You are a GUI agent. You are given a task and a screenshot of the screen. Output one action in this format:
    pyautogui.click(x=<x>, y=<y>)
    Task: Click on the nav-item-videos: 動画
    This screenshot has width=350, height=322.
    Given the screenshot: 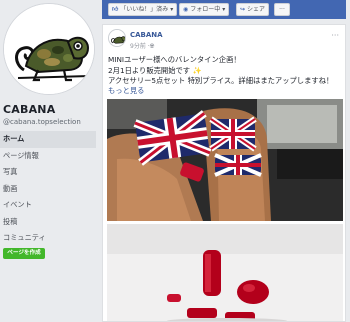 What is the action you would take?
    pyautogui.click(x=48, y=189)
    